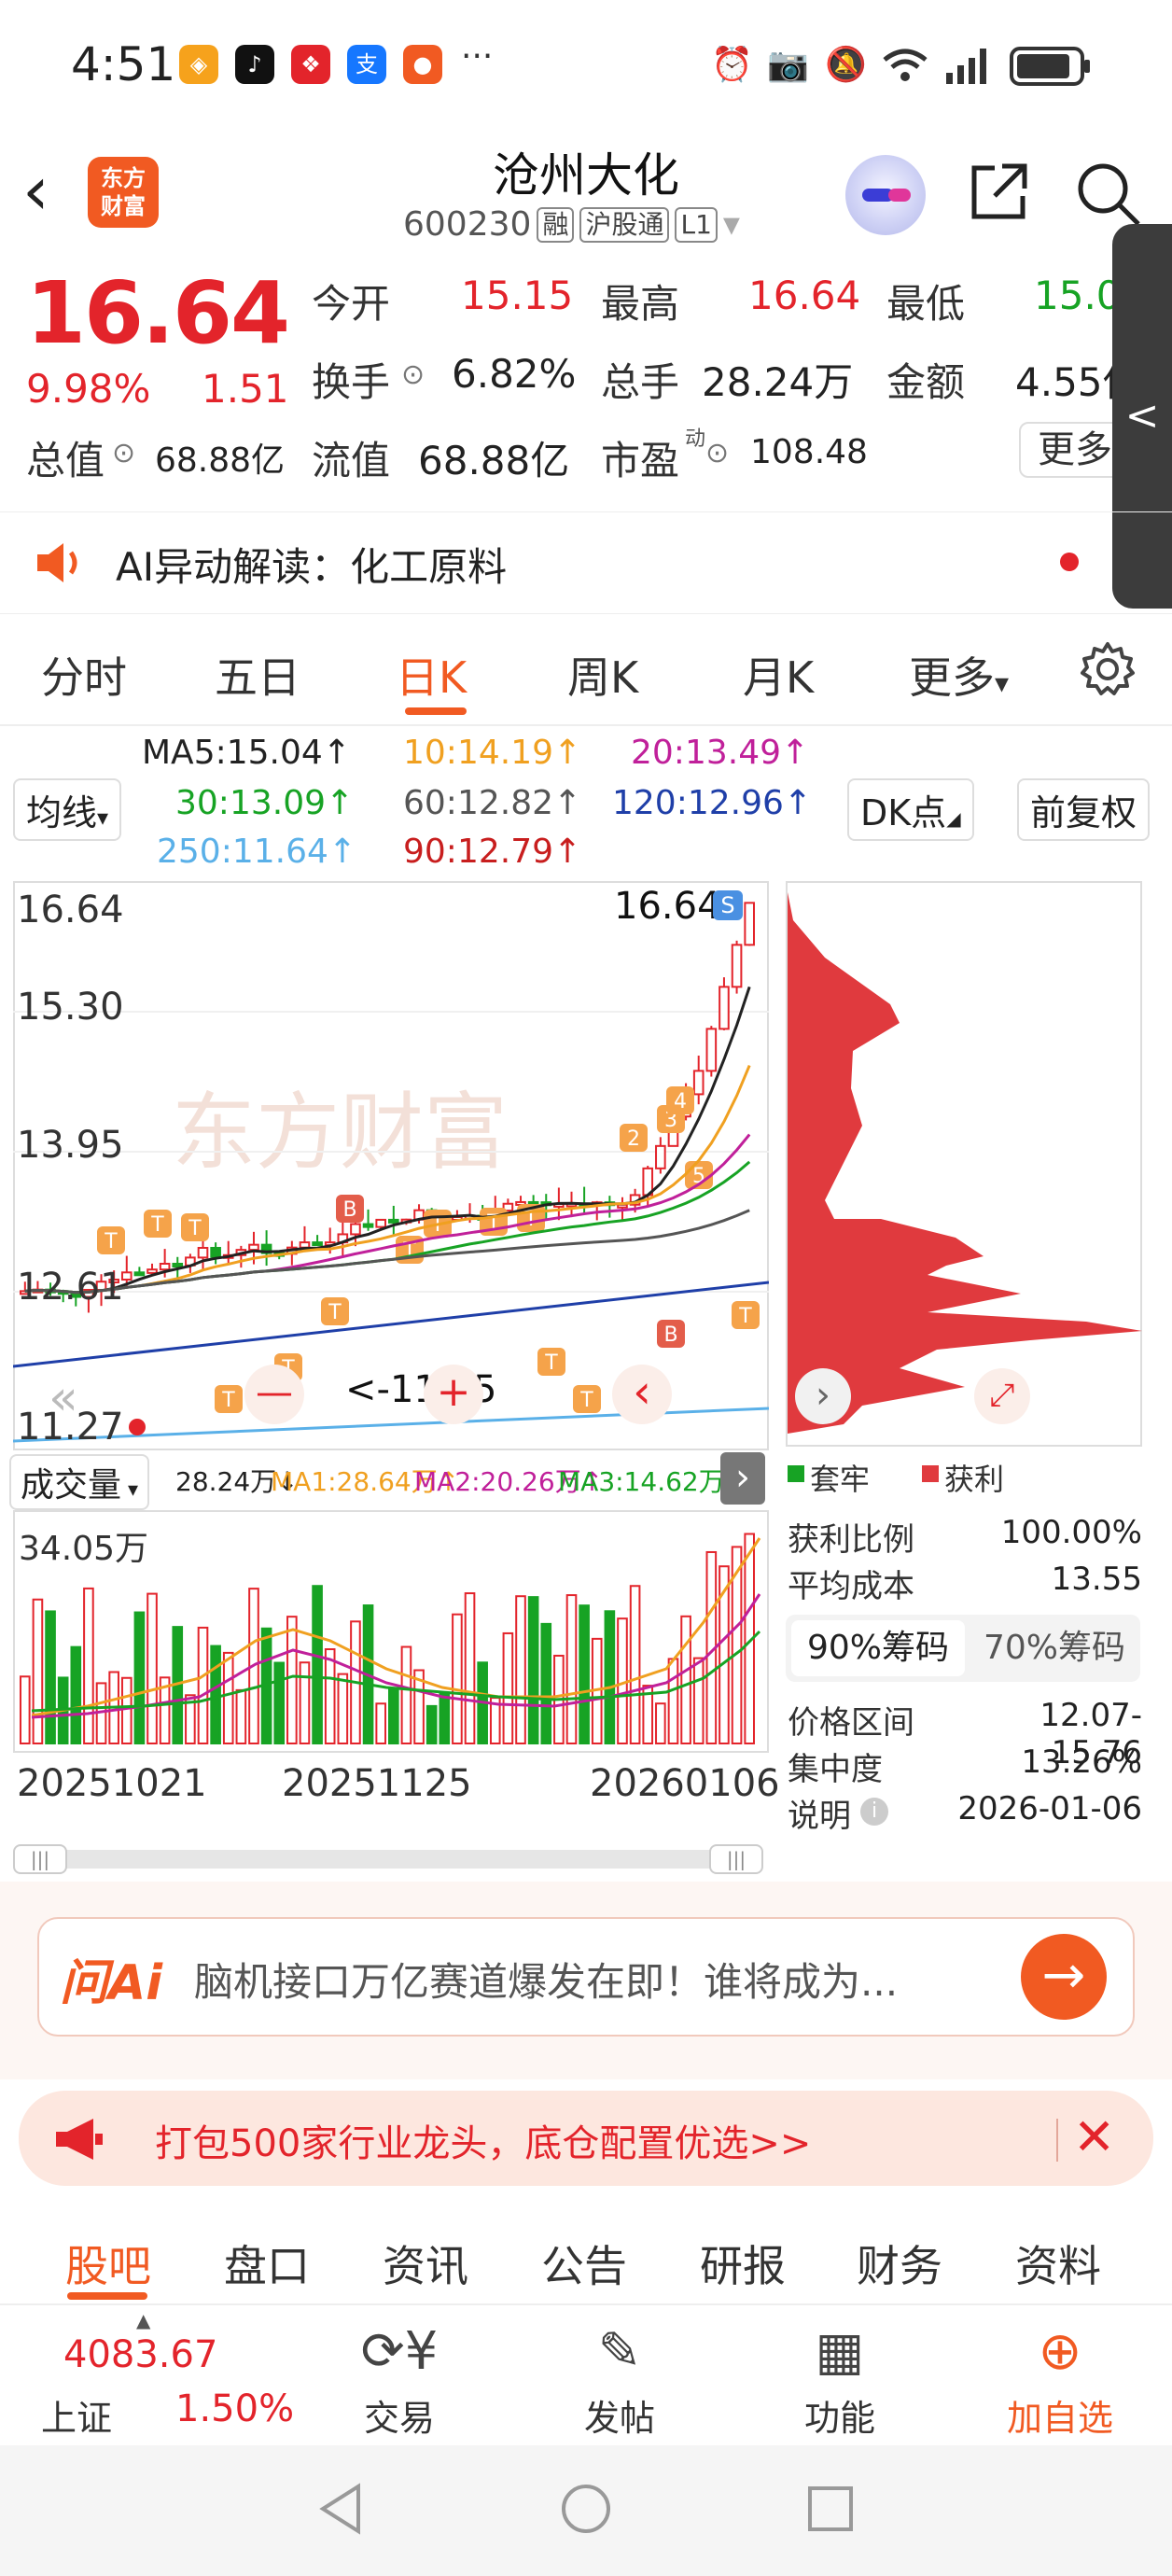  Describe the element at coordinates (340, 2509) in the screenshot. I see `nav-back-icon` at that location.